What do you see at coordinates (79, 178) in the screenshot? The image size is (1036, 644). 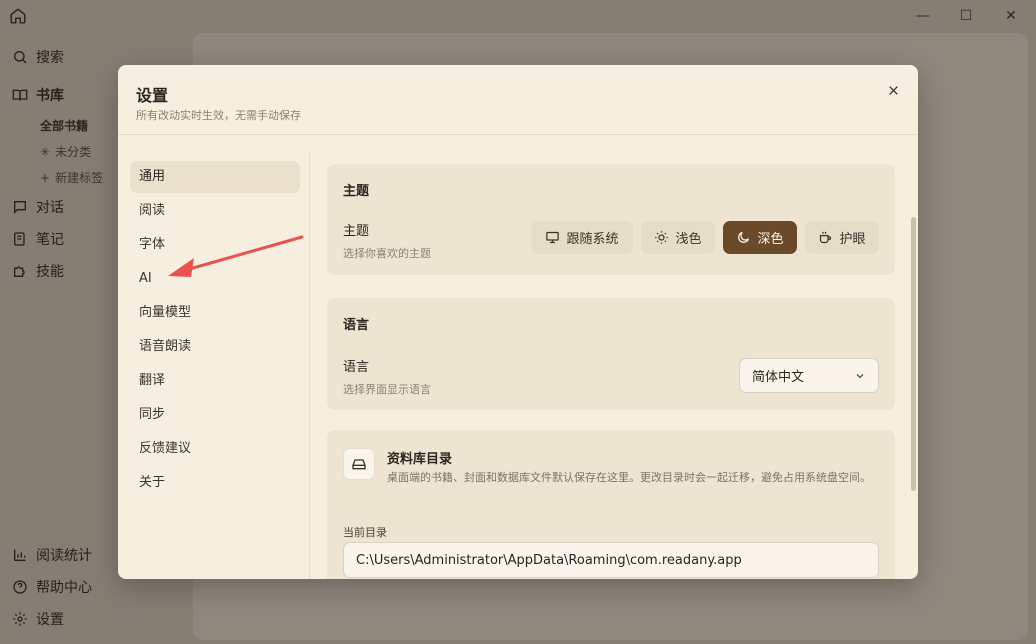 I see `sidebar-item-label: 新建标签` at bounding box center [79, 178].